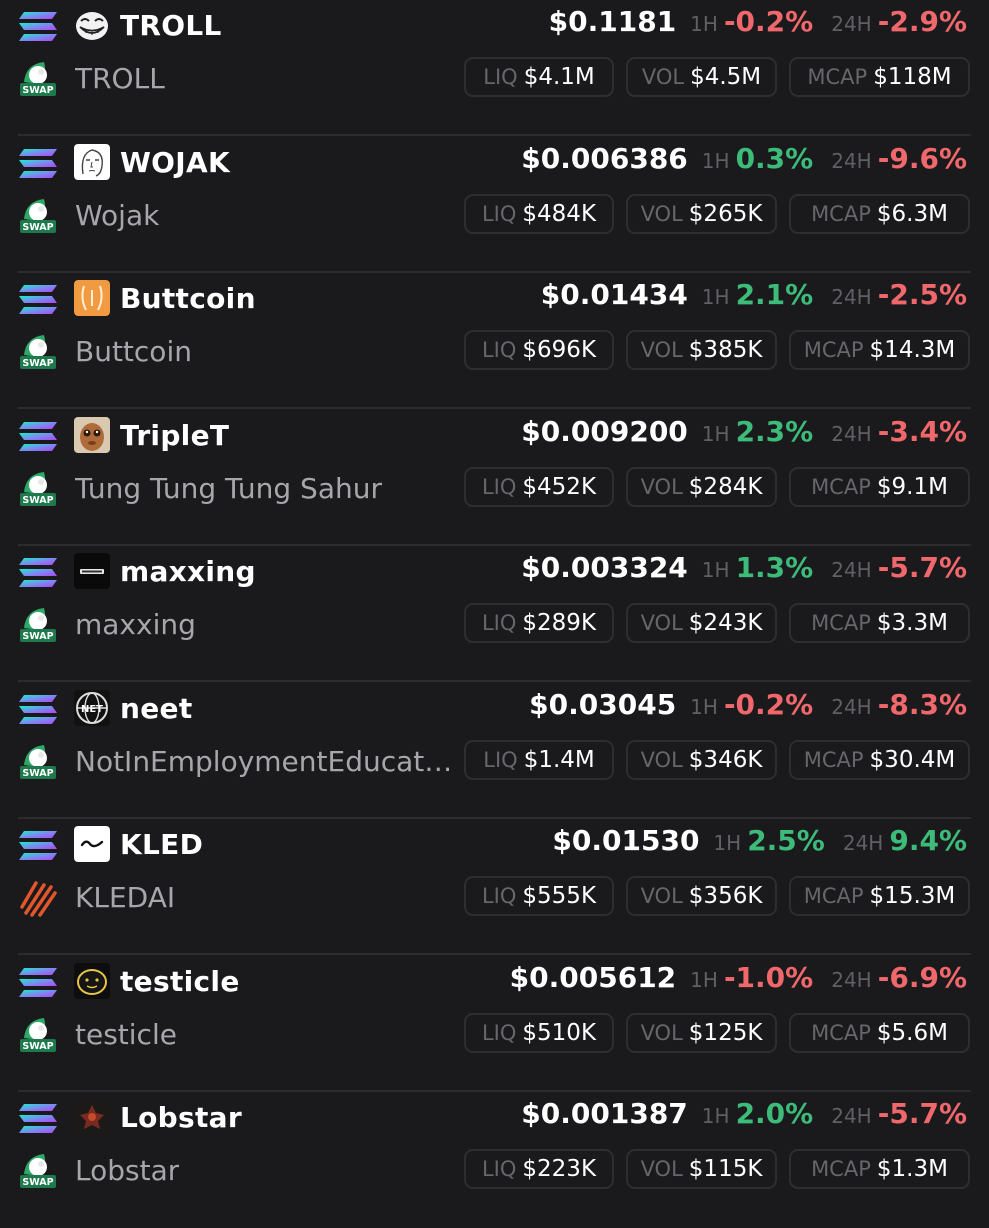  I want to click on change-1h: -0.2%, so click(768, 704).